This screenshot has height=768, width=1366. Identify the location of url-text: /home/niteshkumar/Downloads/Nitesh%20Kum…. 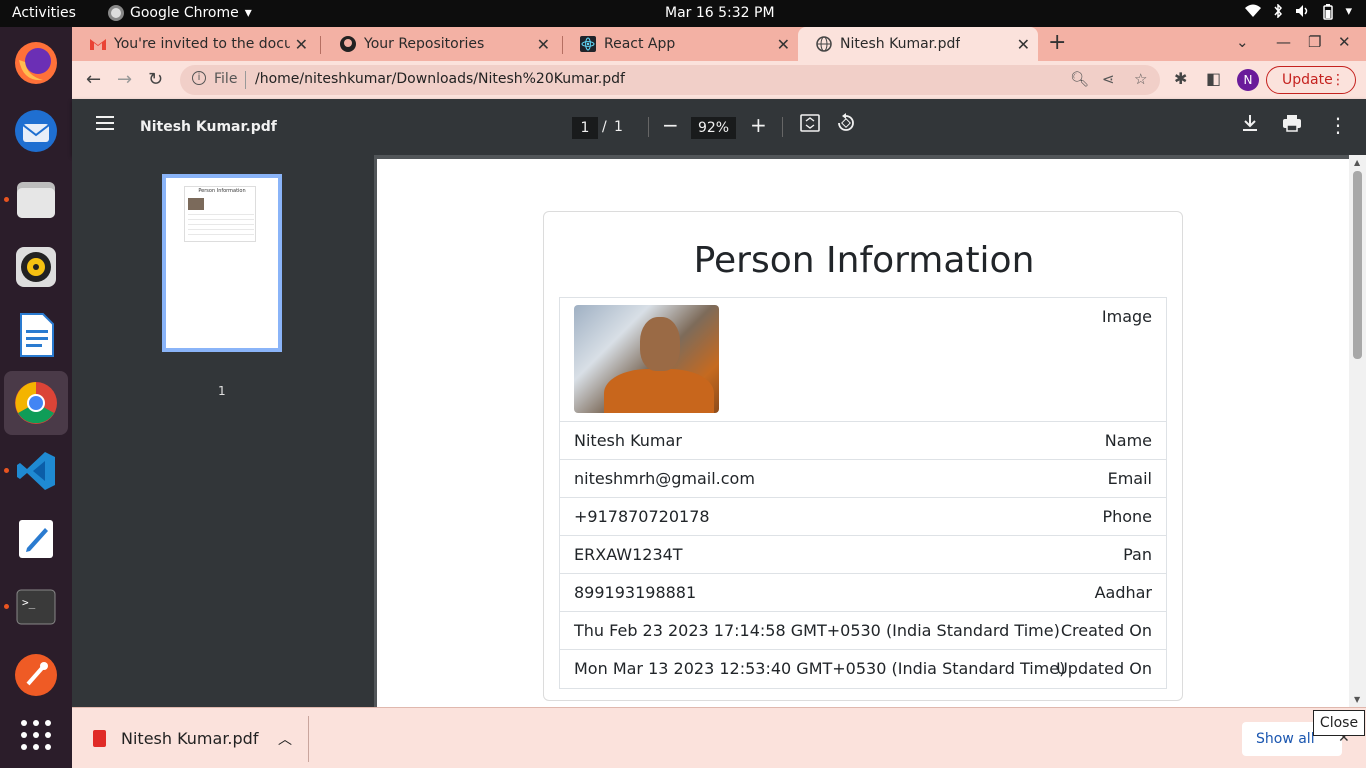
(440, 79).